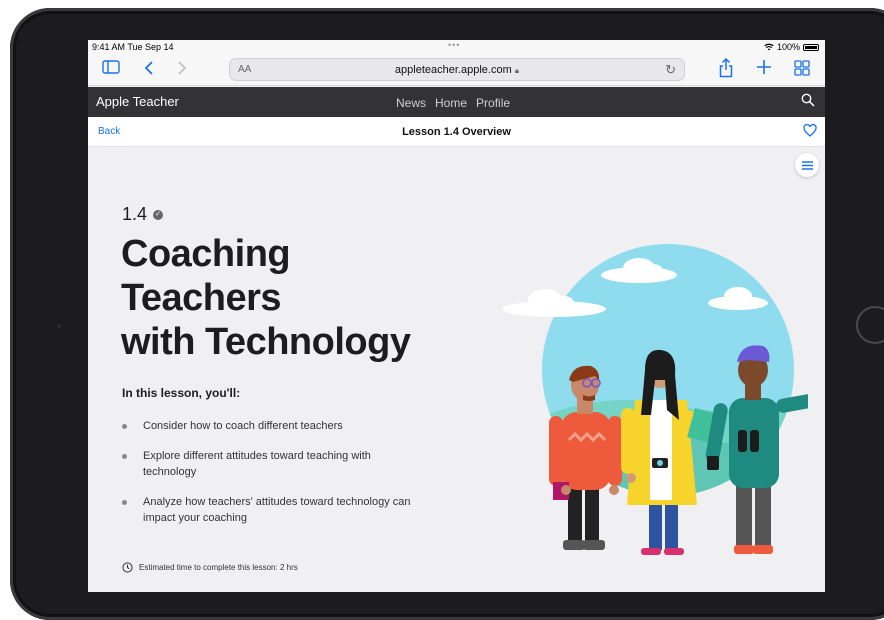 Image resolution: width=884 pixels, height=620 pixels. What do you see at coordinates (493, 103) in the screenshot?
I see `nav-link-profile: Profile` at bounding box center [493, 103].